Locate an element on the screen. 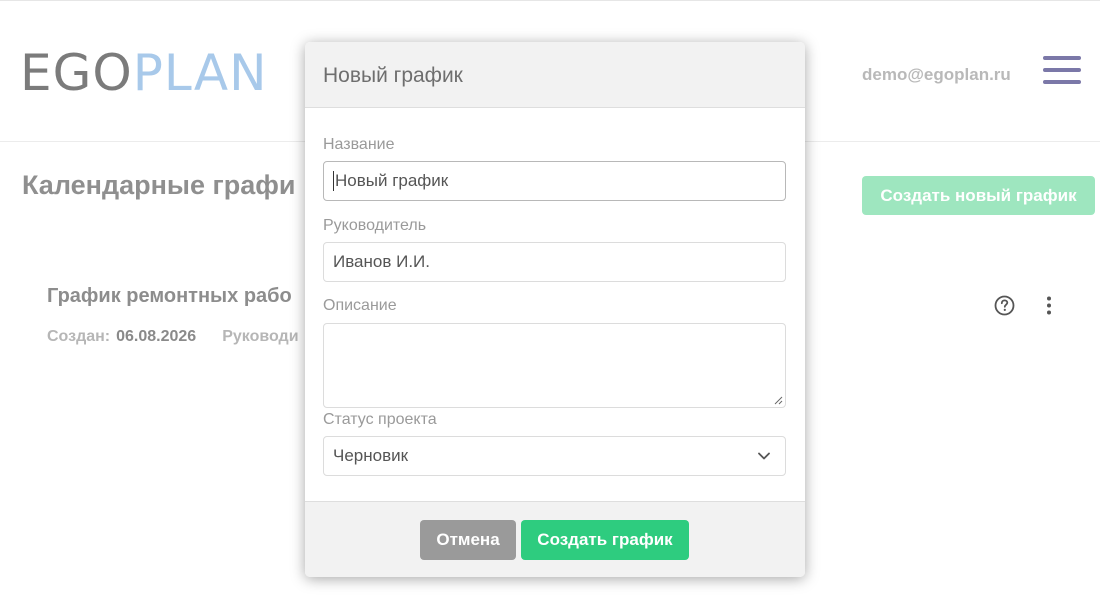 The image size is (1100, 599). status-label: Статус проекта is located at coordinates (380, 419).